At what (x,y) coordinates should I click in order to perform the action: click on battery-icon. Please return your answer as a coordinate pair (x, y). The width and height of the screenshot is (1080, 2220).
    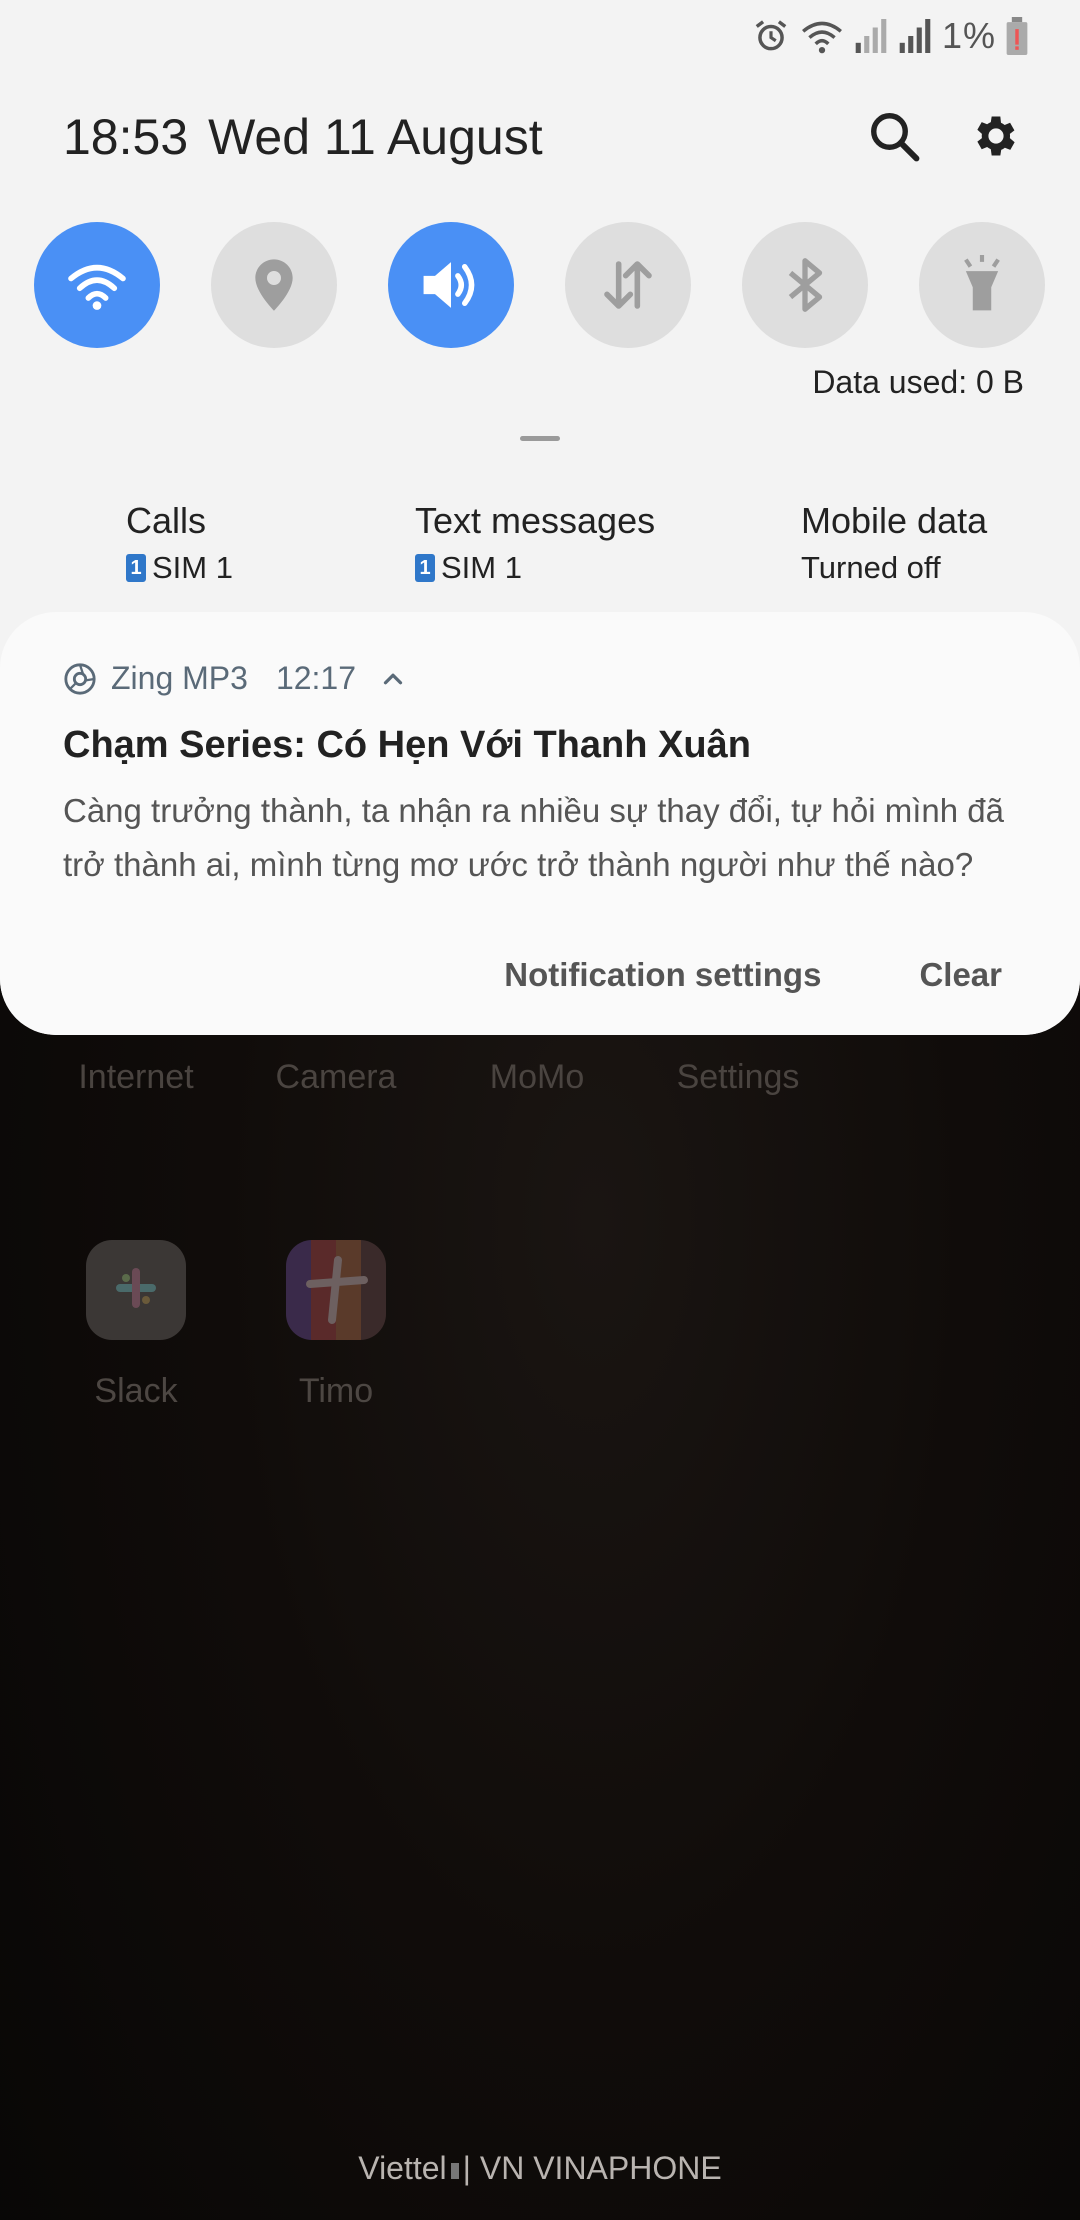
    Looking at the image, I should click on (1017, 36).